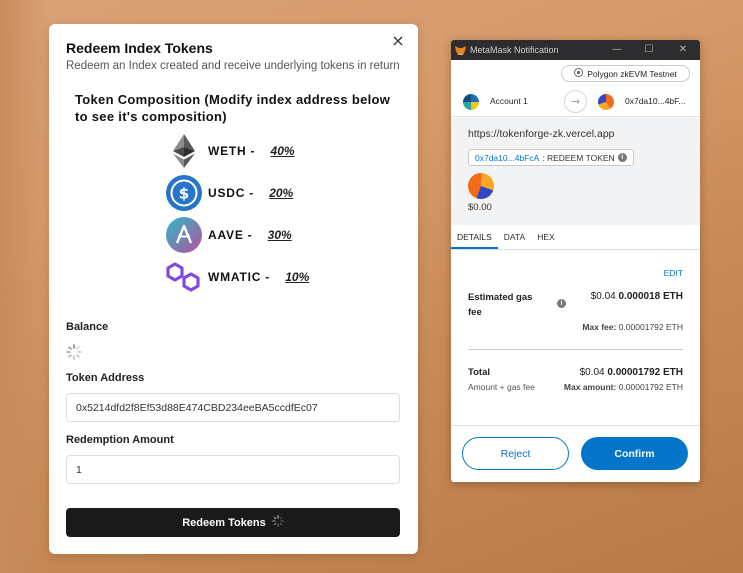 The height and width of the screenshot is (573, 743). What do you see at coordinates (617, 50) in the screenshot?
I see `minimize-icon: —` at bounding box center [617, 50].